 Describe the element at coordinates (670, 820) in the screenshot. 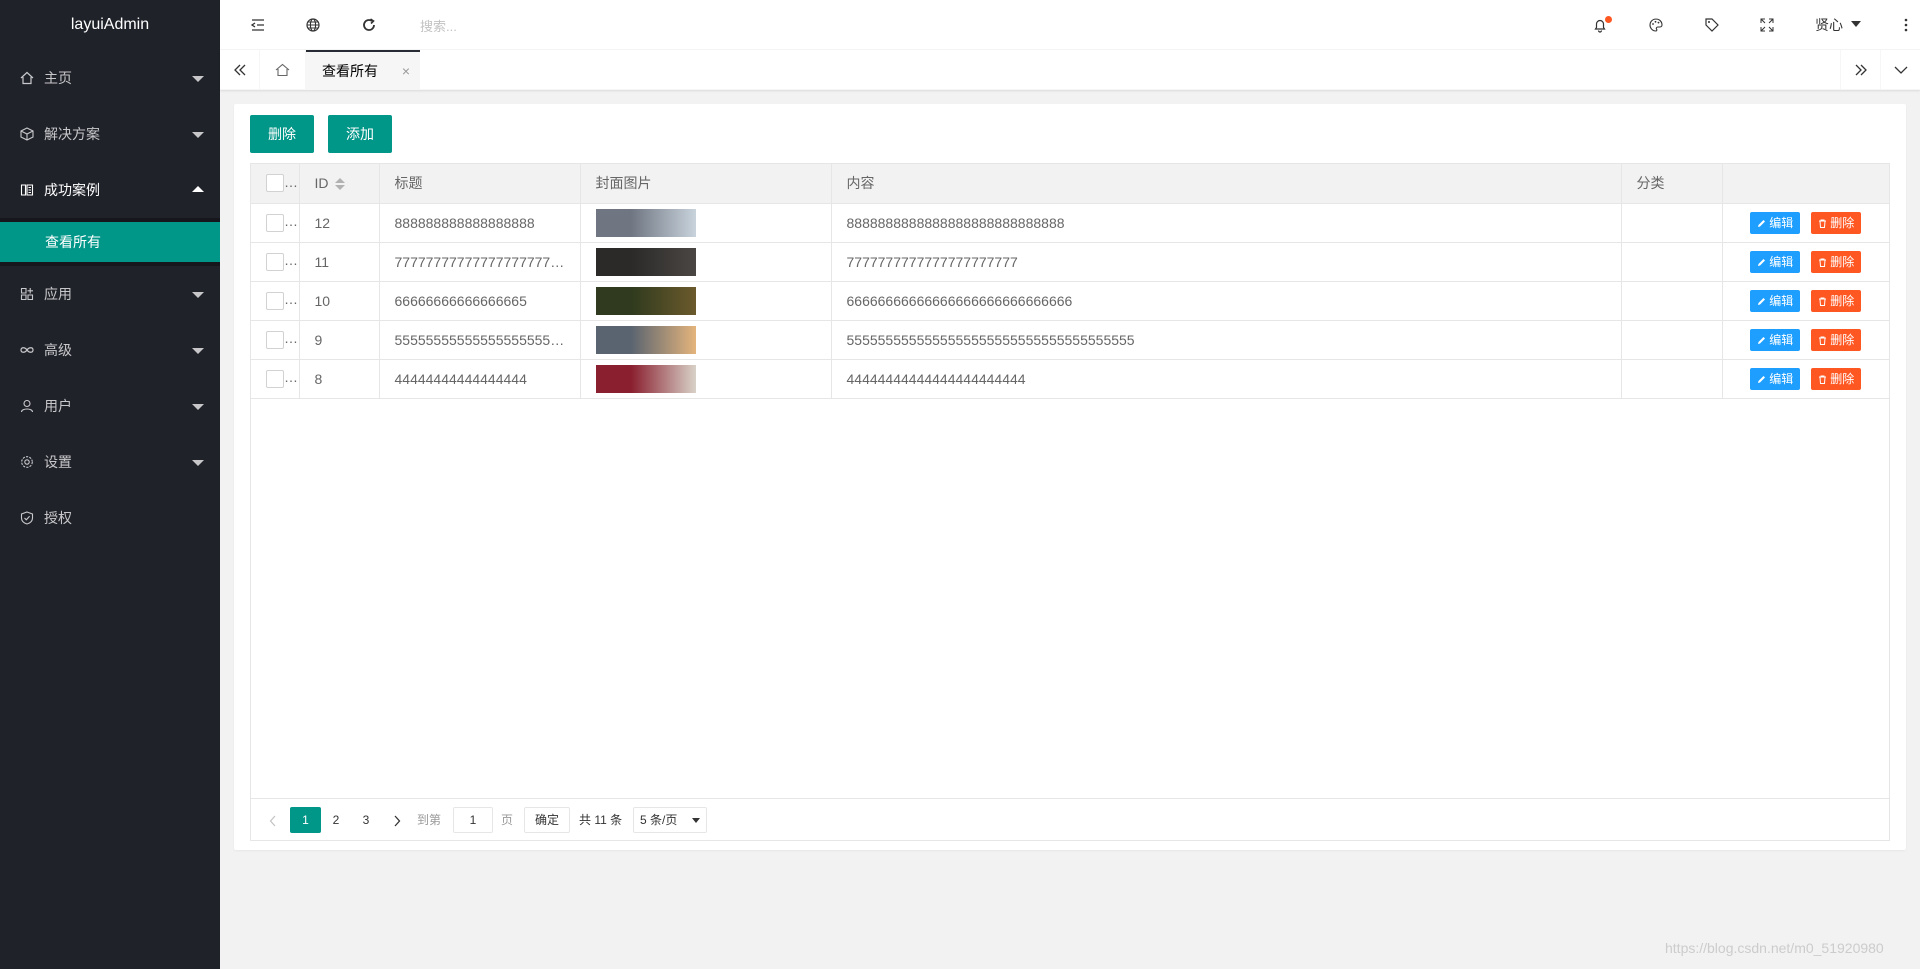

I see `page-size-select: 5 条/页` at that location.